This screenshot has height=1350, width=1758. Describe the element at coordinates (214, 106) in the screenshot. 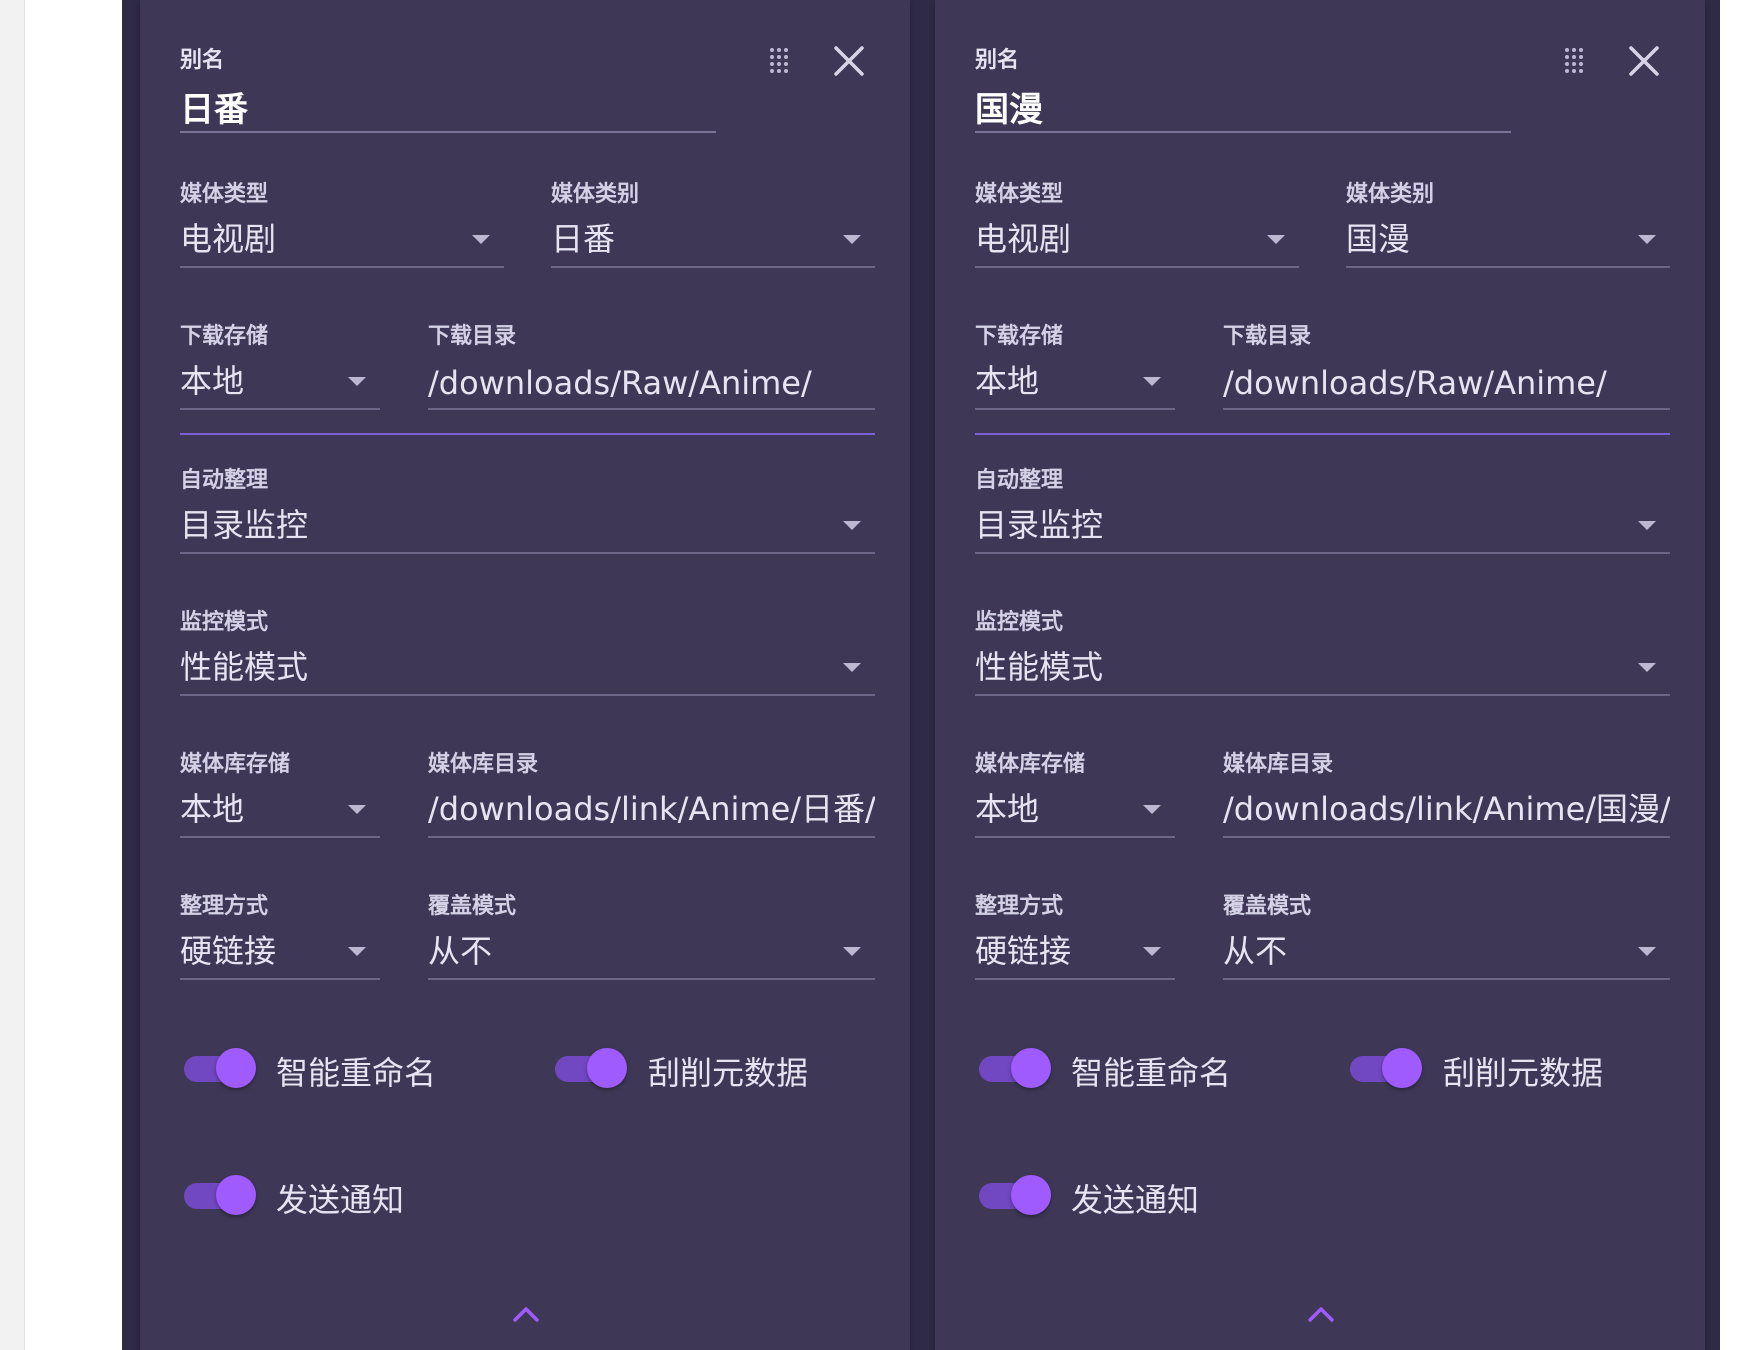

I see `alias-input: 日番` at that location.